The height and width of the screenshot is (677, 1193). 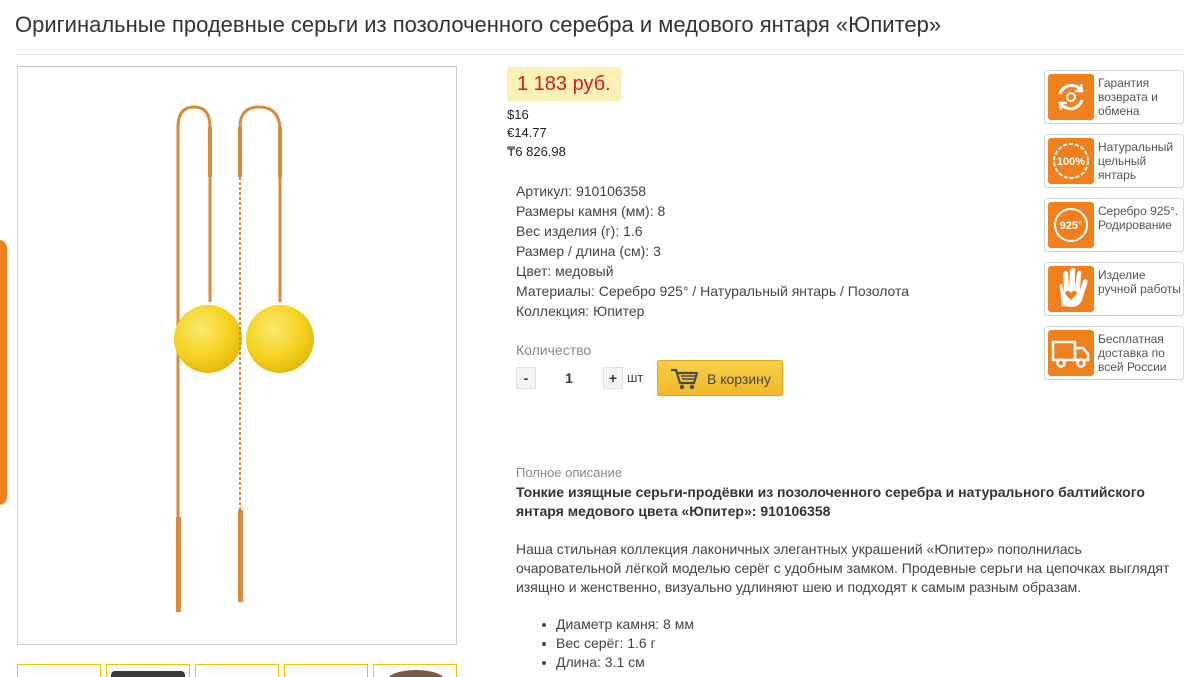 I want to click on side-feedback-tab, so click(x=3, y=372).